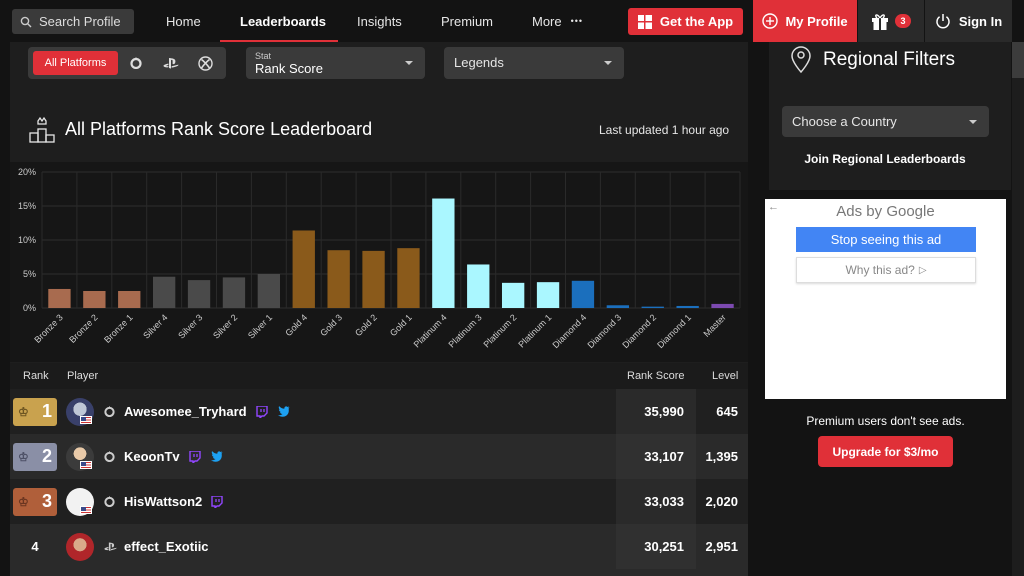  Describe the element at coordinates (155, 326) in the screenshot. I see `x-tick-label: Silver 4` at that location.